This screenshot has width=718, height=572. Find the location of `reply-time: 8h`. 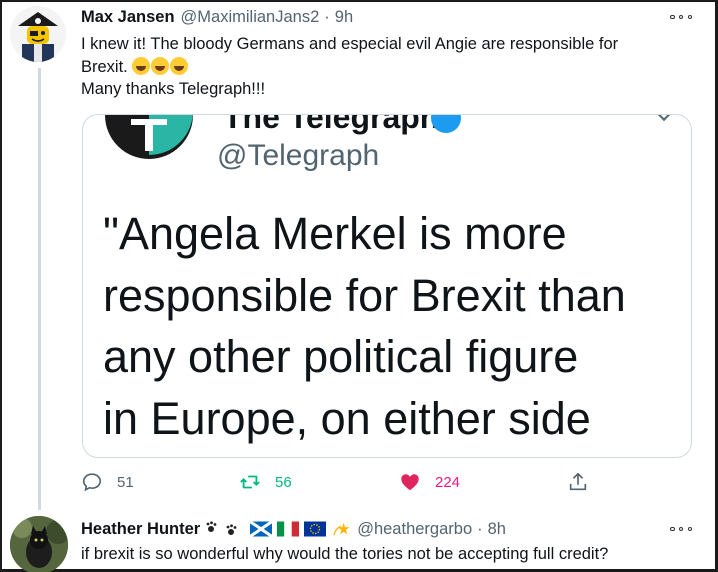

reply-time: 8h is located at coordinates (497, 529).